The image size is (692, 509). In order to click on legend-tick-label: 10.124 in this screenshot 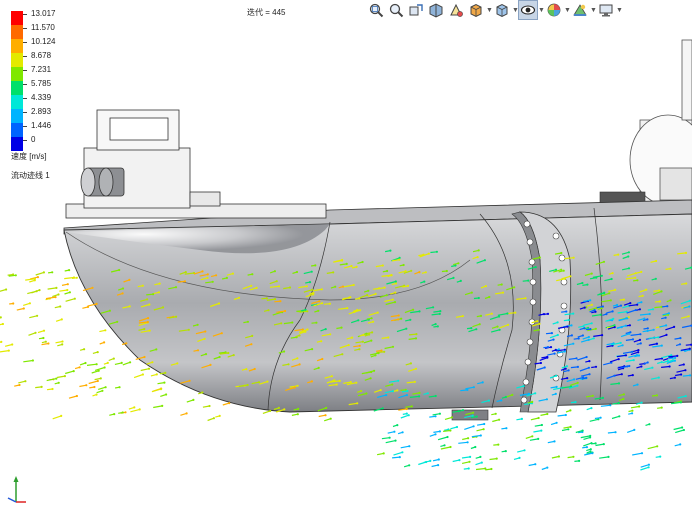, I will do `click(43, 41)`.